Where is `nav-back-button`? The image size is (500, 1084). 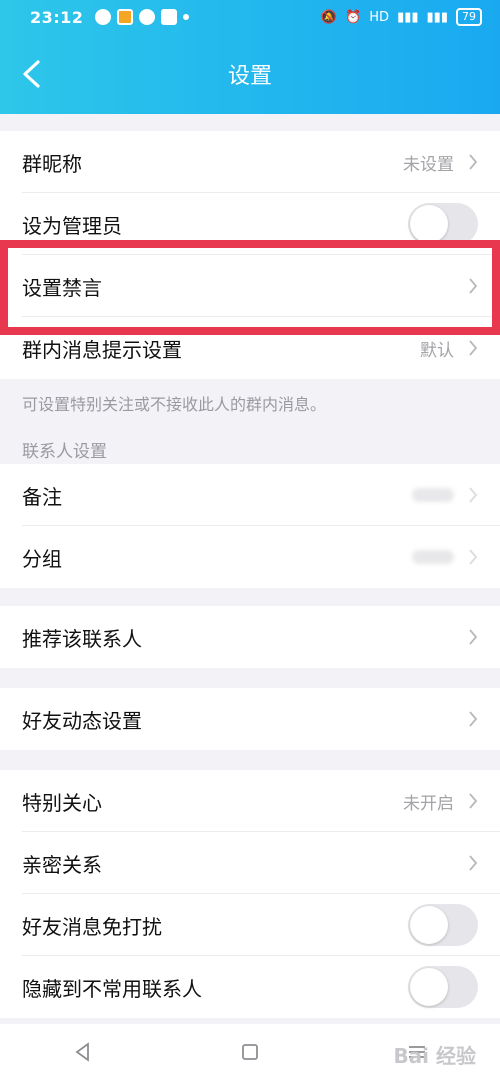
nav-back-button is located at coordinates (83, 1054).